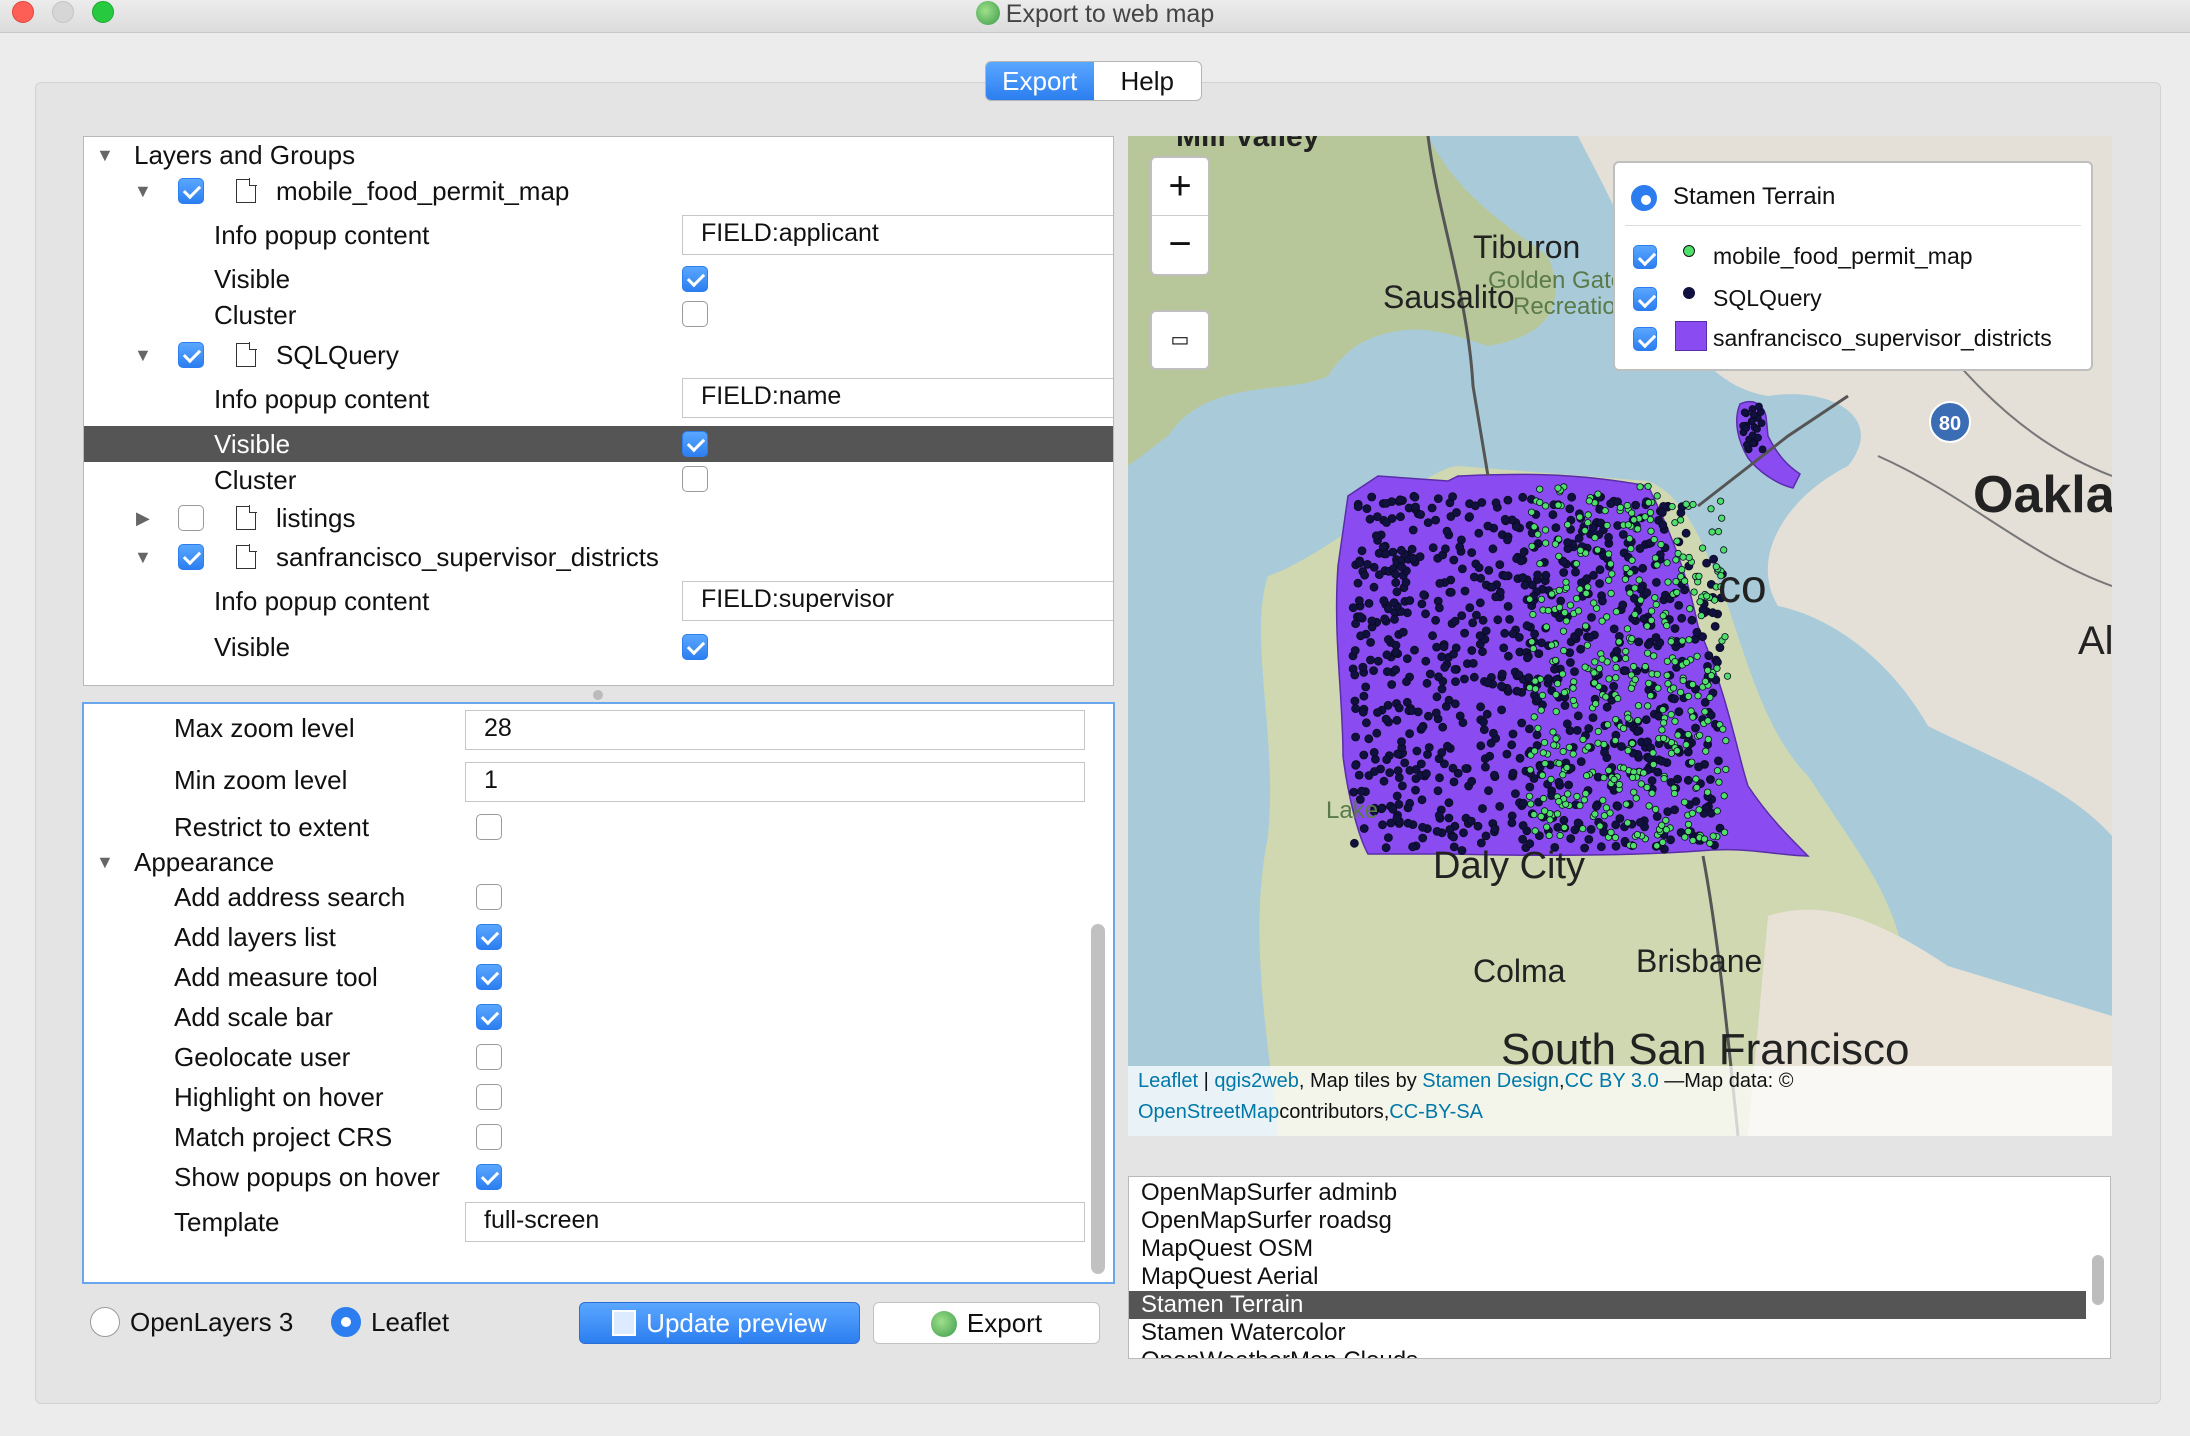 The image size is (2190, 1436). What do you see at coordinates (489, 937) in the screenshot?
I see `layers-list-checkbox` at bounding box center [489, 937].